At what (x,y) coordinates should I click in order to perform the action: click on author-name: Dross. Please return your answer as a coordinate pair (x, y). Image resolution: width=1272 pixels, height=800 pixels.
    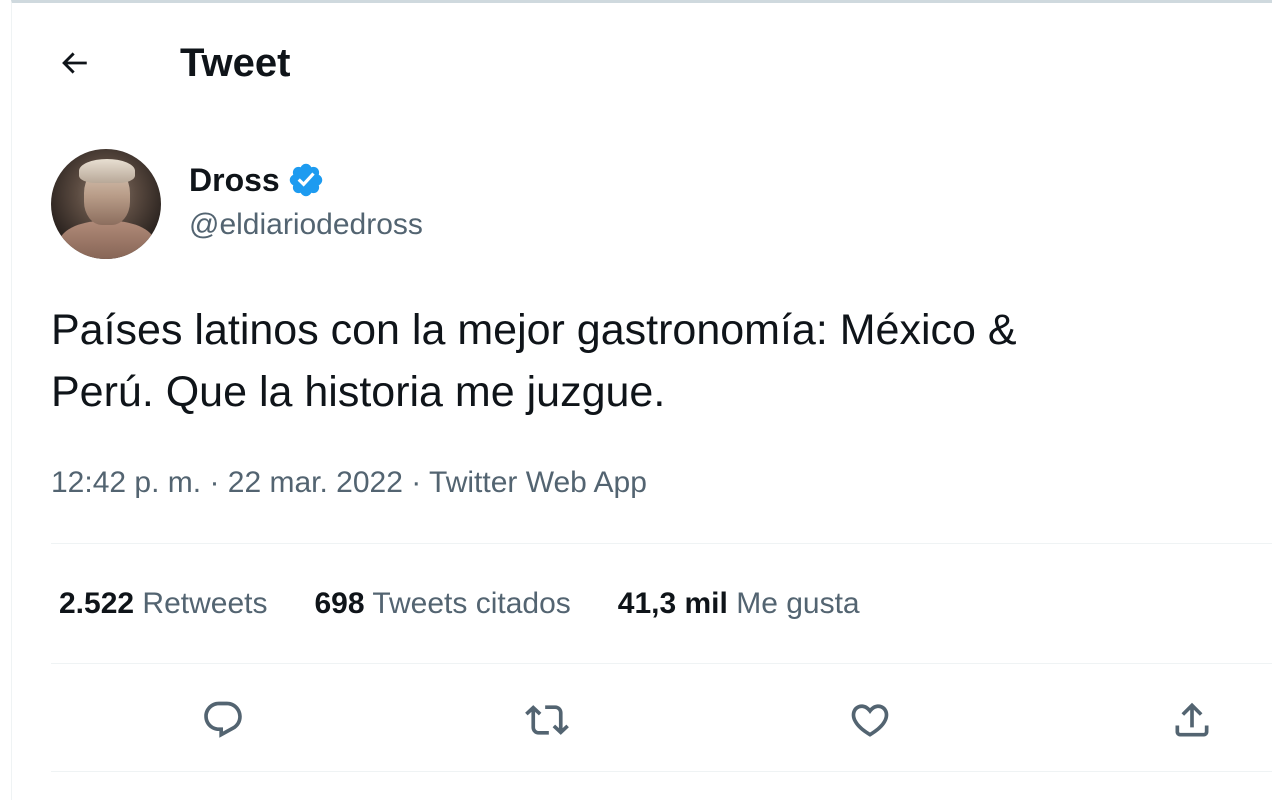
    Looking at the image, I should click on (257, 180).